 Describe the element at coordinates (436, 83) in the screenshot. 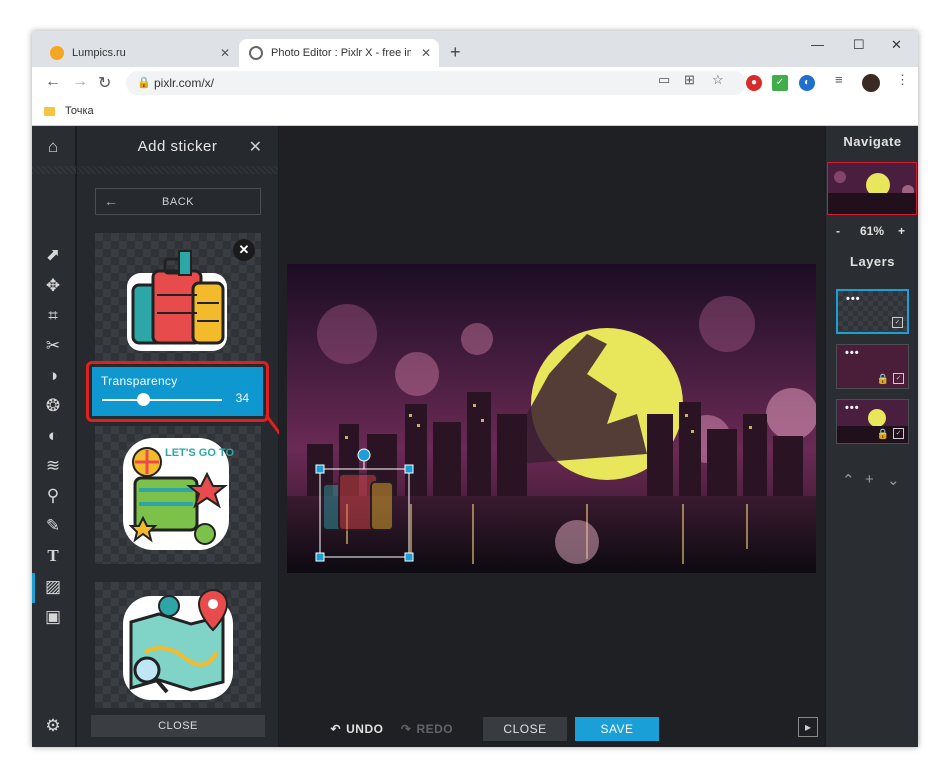

I see `address-bar: 🔒 pixlr.com/x/` at that location.